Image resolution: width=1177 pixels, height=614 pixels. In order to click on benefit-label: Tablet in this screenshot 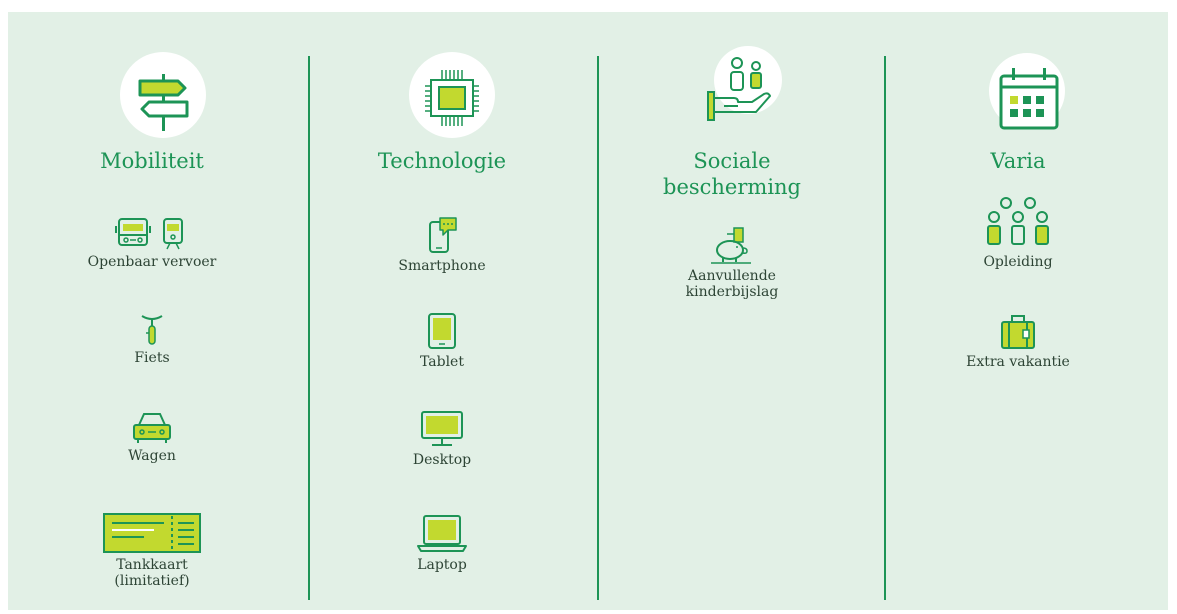, I will do `click(442, 362)`.